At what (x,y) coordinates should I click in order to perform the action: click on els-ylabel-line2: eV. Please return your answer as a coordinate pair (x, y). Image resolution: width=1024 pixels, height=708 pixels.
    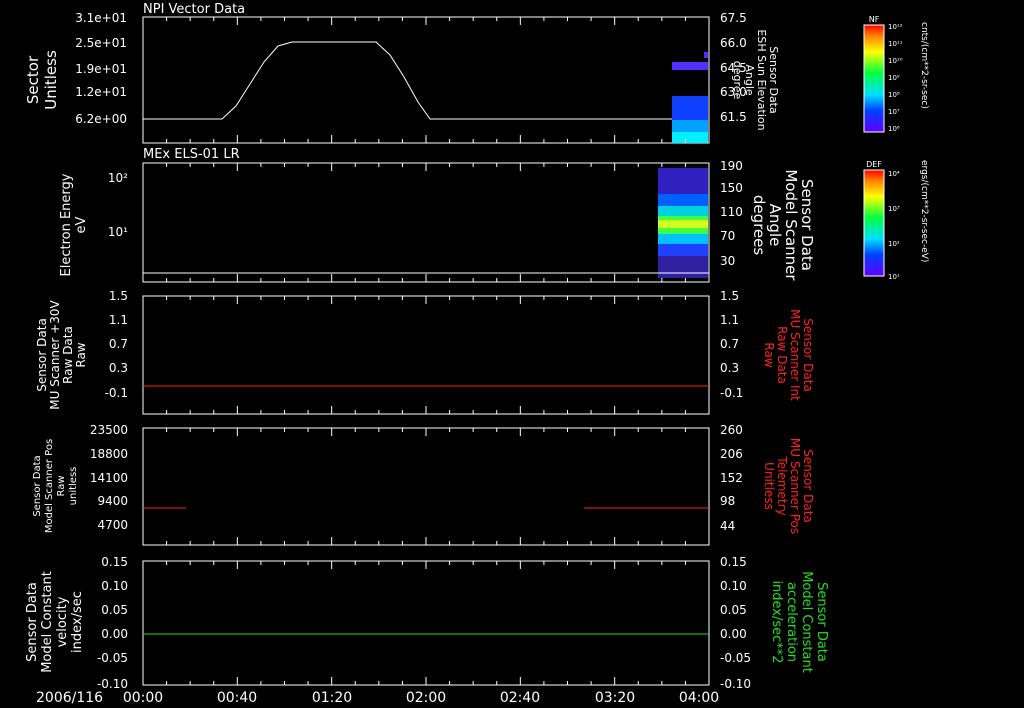
    Looking at the image, I should click on (81, 224).